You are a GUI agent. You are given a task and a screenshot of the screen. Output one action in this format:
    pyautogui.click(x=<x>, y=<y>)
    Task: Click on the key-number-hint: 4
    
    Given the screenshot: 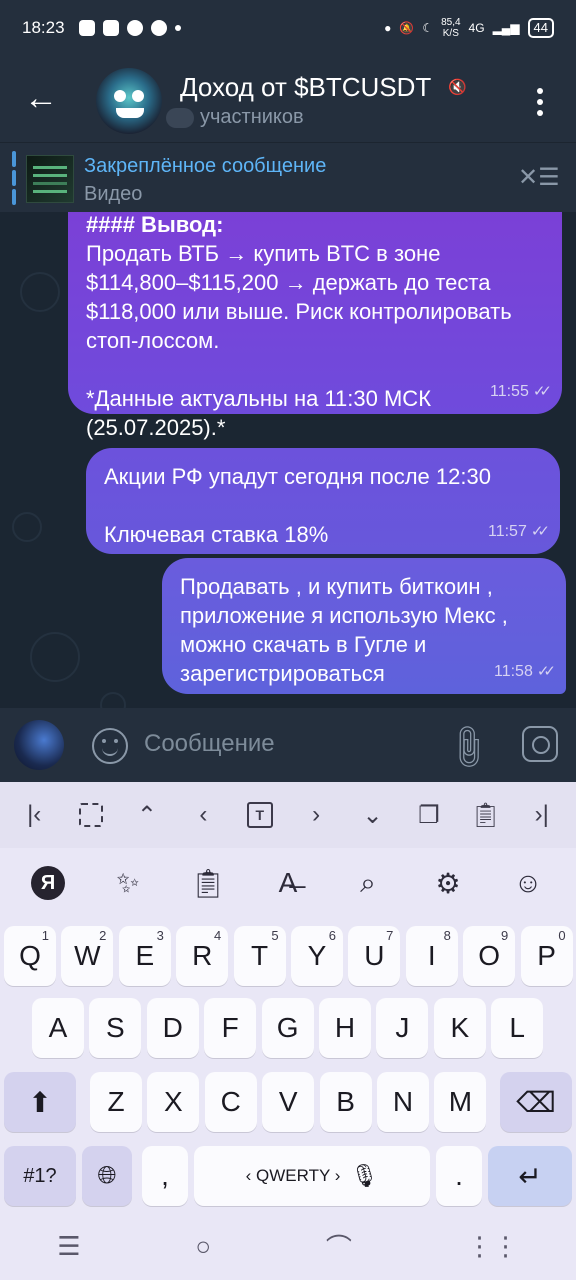 What is the action you would take?
    pyautogui.click(x=217, y=935)
    